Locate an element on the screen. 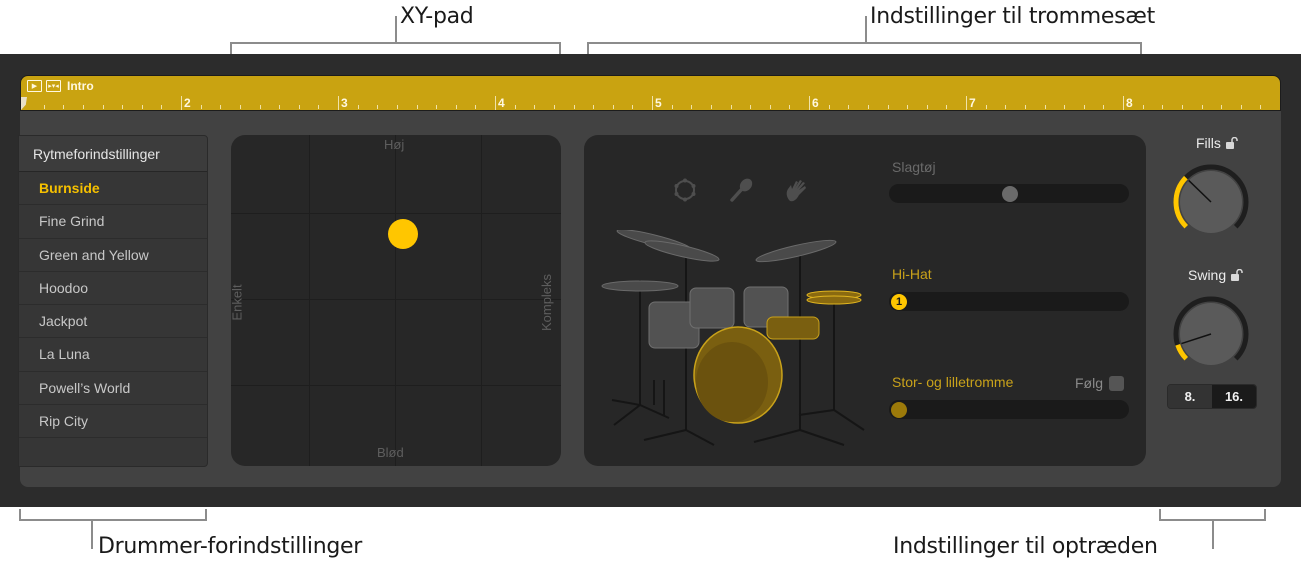 This screenshot has width=1301, height=572. presets-header: Rytmeforindstillinger is located at coordinates (113, 154).